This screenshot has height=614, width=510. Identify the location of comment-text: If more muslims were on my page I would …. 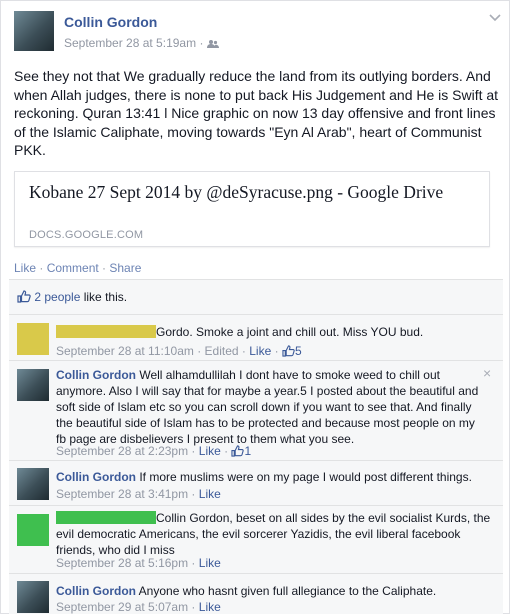
(305, 477).